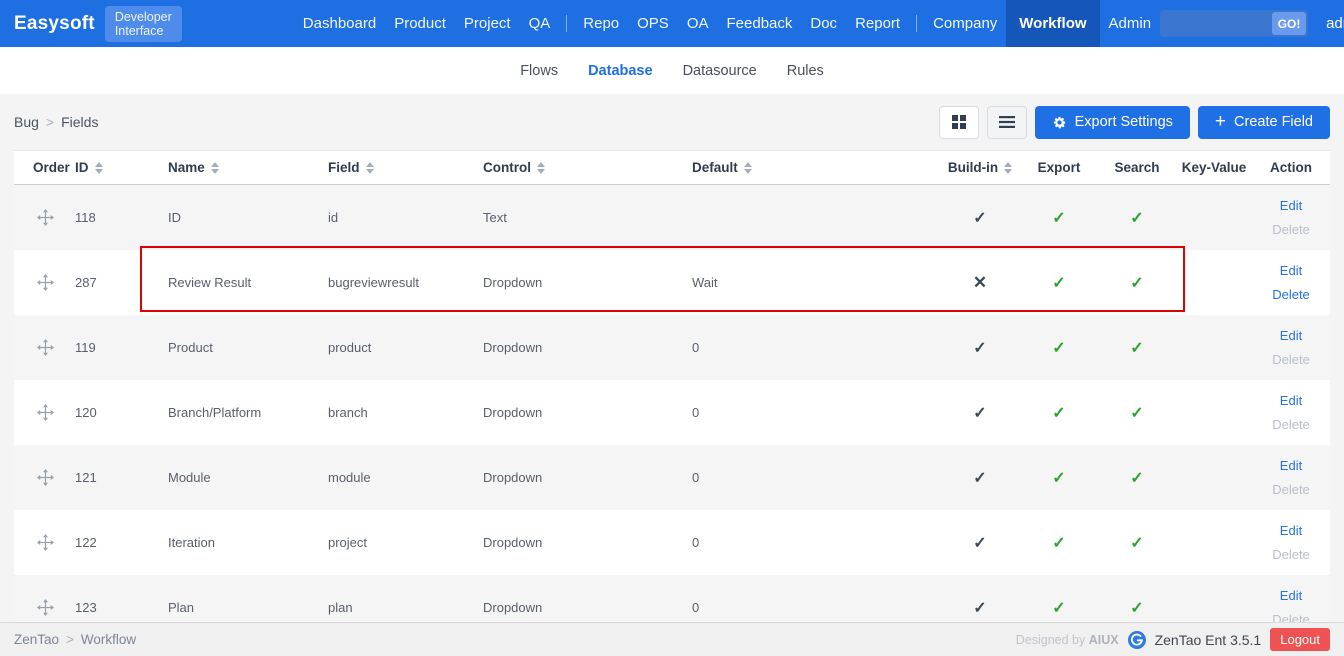 This screenshot has height=656, width=1344. What do you see at coordinates (877, 23) in the screenshot?
I see `nav-item-report: Report` at bounding box center [877, 23].